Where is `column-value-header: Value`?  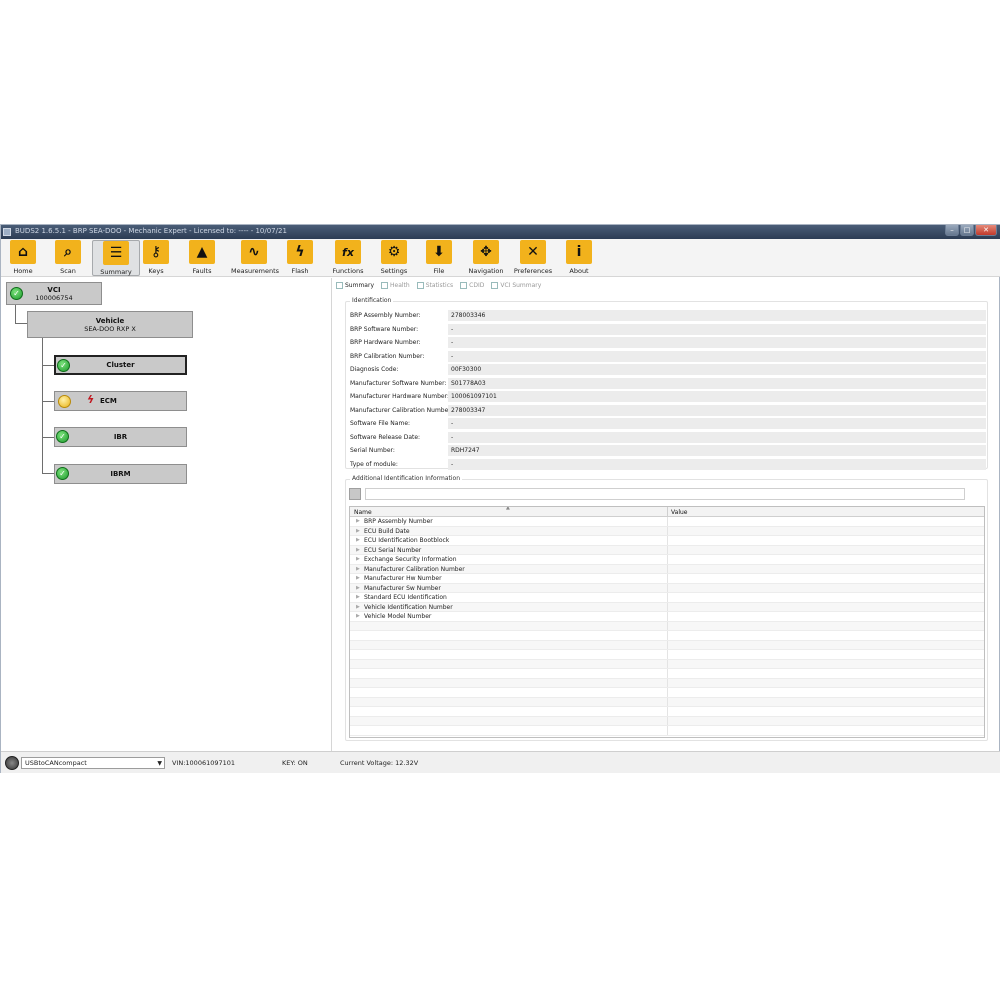
column-value-header: Value is located at coordinates (679, 512).